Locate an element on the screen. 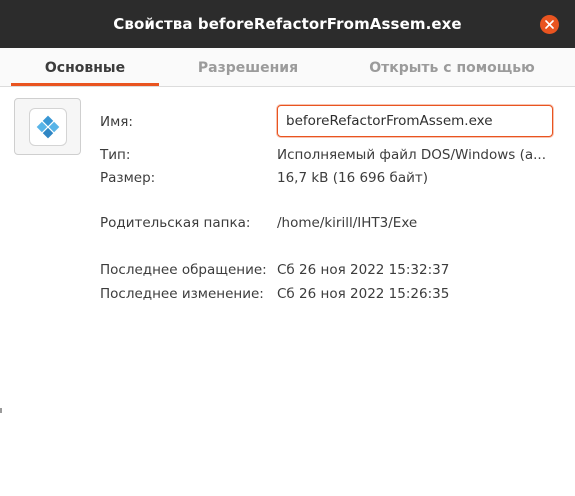  window-edge-mark is located at coordinates (1, 410).